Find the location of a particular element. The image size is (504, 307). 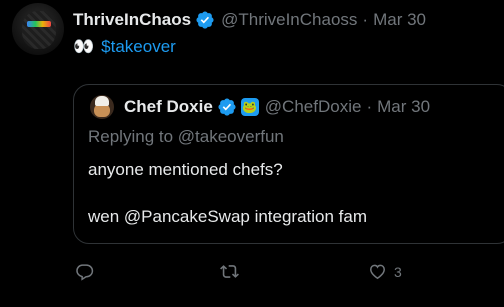

quoted-header: Chef Doxie 🐸 @ChefDoxie · Mar 30 is located at coordinates (277, 107).